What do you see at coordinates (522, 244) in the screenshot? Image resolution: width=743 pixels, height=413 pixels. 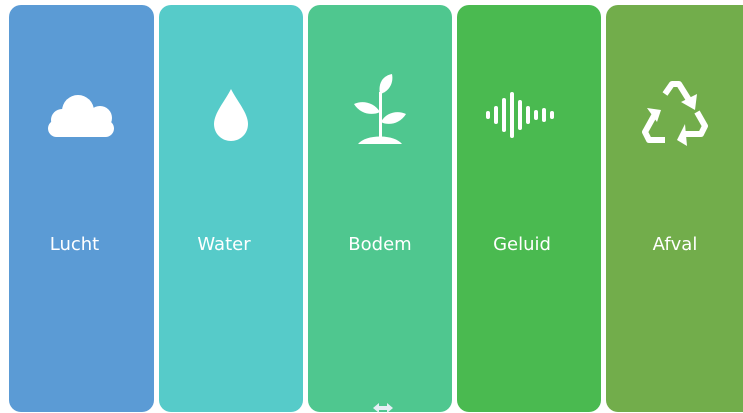 I see `tile-label: Geluid` at bounding box center [522, 244].